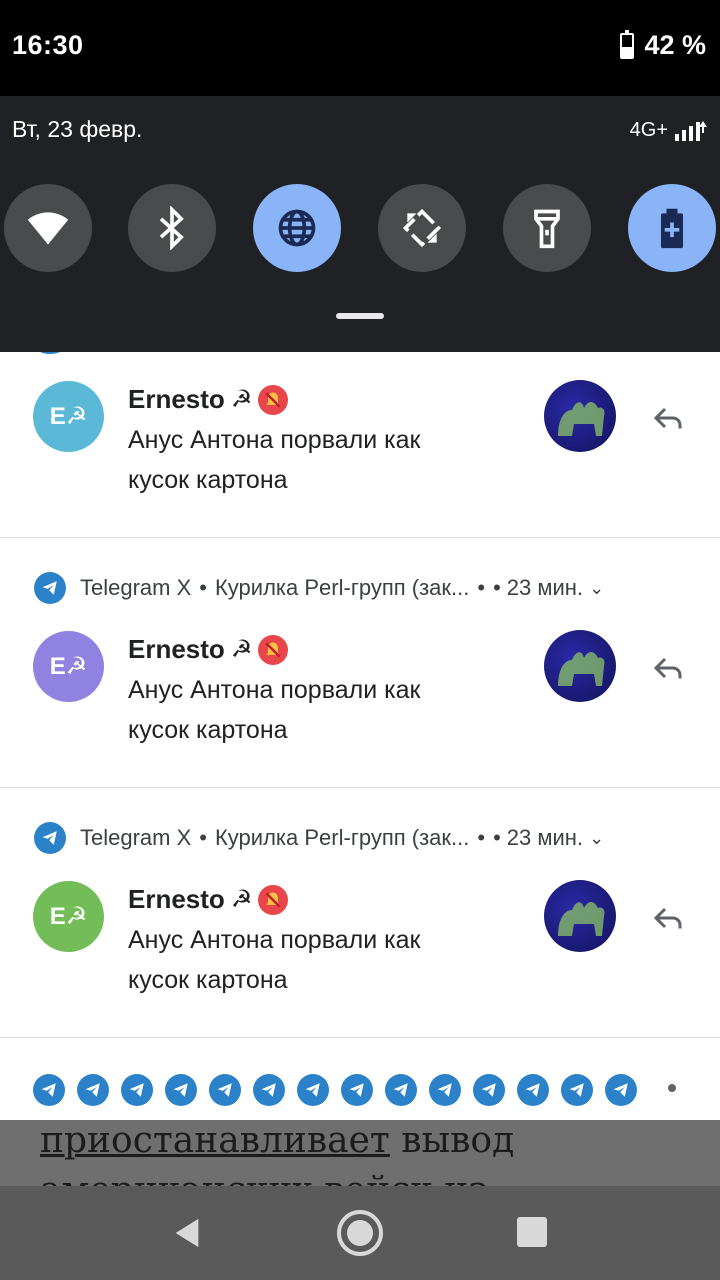 The height and width of the screenshot is (1280, 720). I want to click on battery-percent: 42 %, so click(675, 45).